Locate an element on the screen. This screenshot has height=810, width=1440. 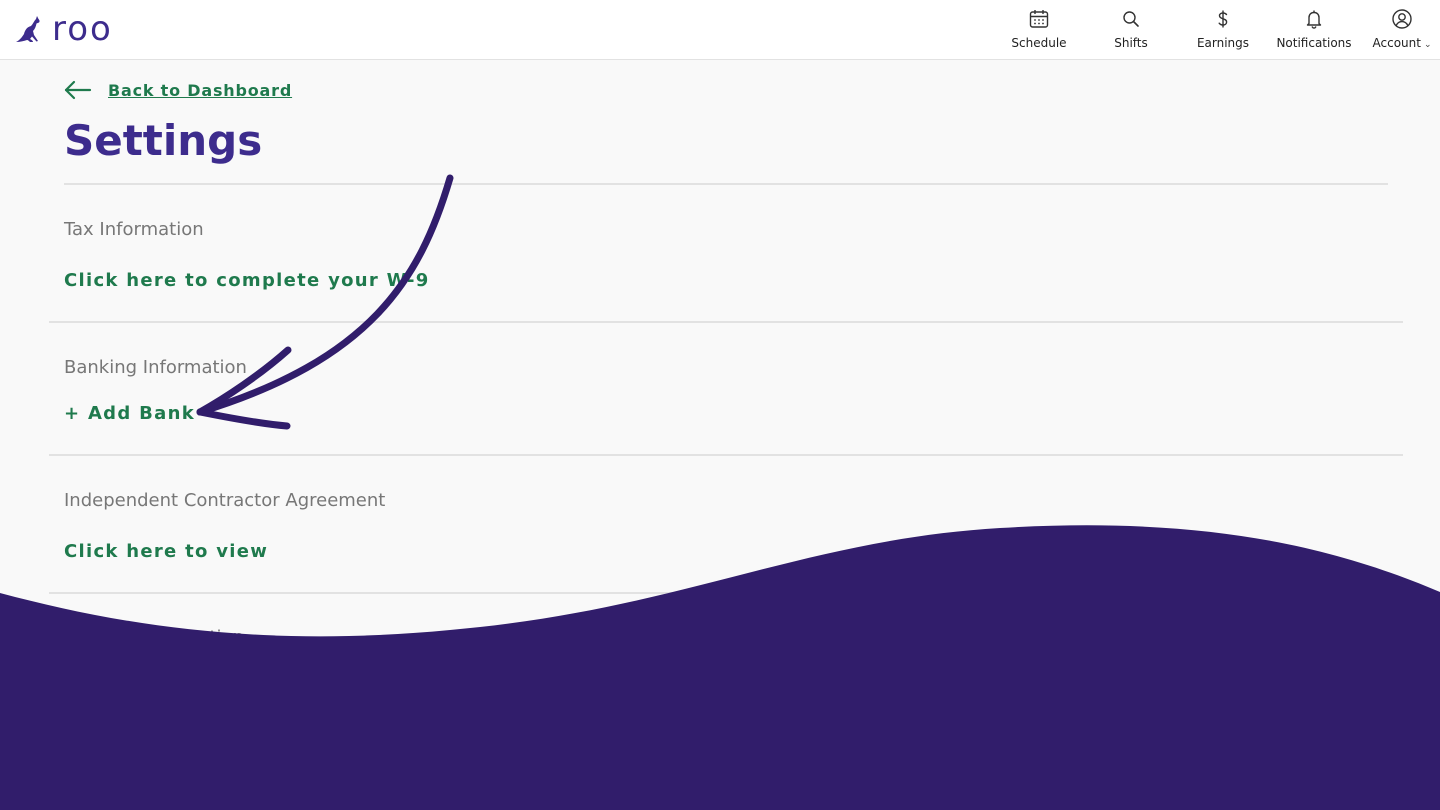
pointer-arrow-head-lower is located at coordinates (243, 419).